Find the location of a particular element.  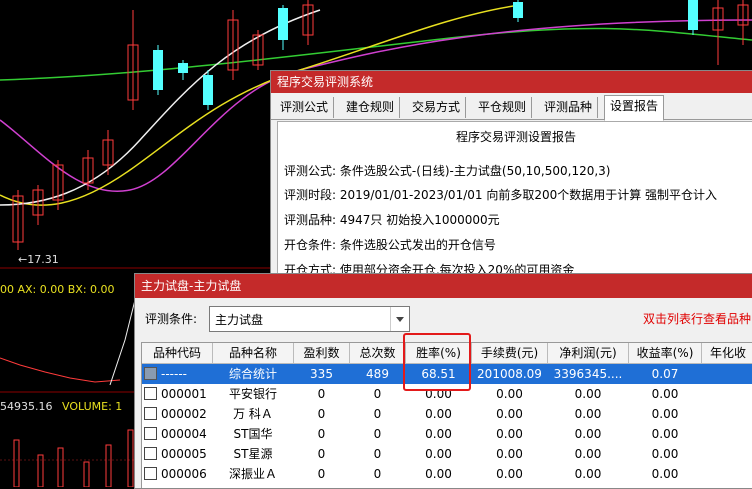

chevron-down-icon is located at coordinates (399, 319).